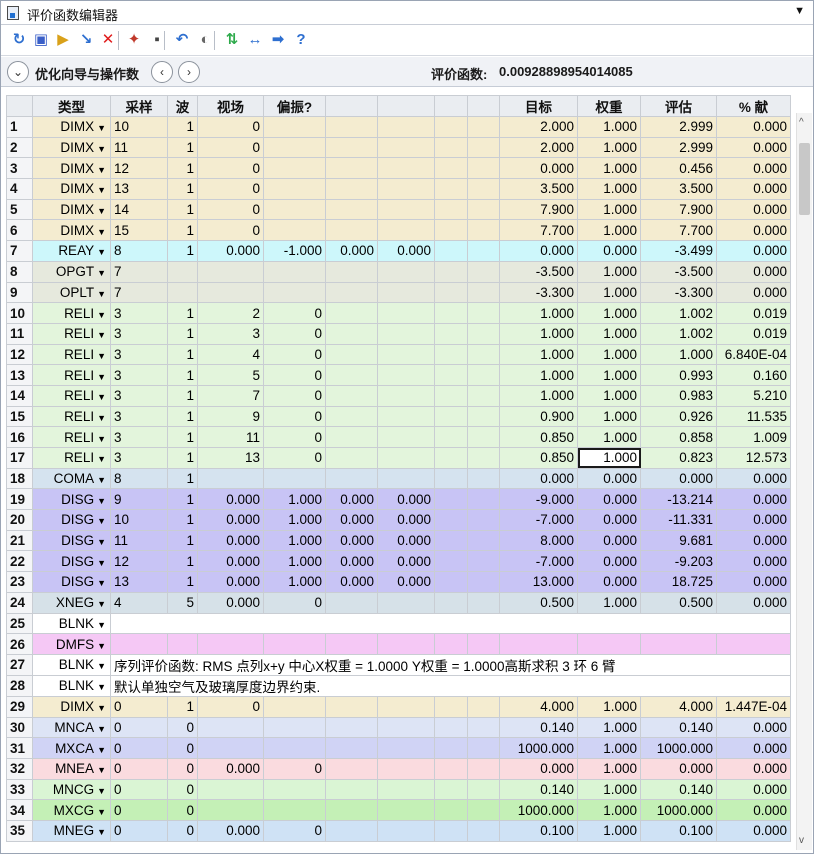  I want to click on param-cell: 0, so click(230, 209).